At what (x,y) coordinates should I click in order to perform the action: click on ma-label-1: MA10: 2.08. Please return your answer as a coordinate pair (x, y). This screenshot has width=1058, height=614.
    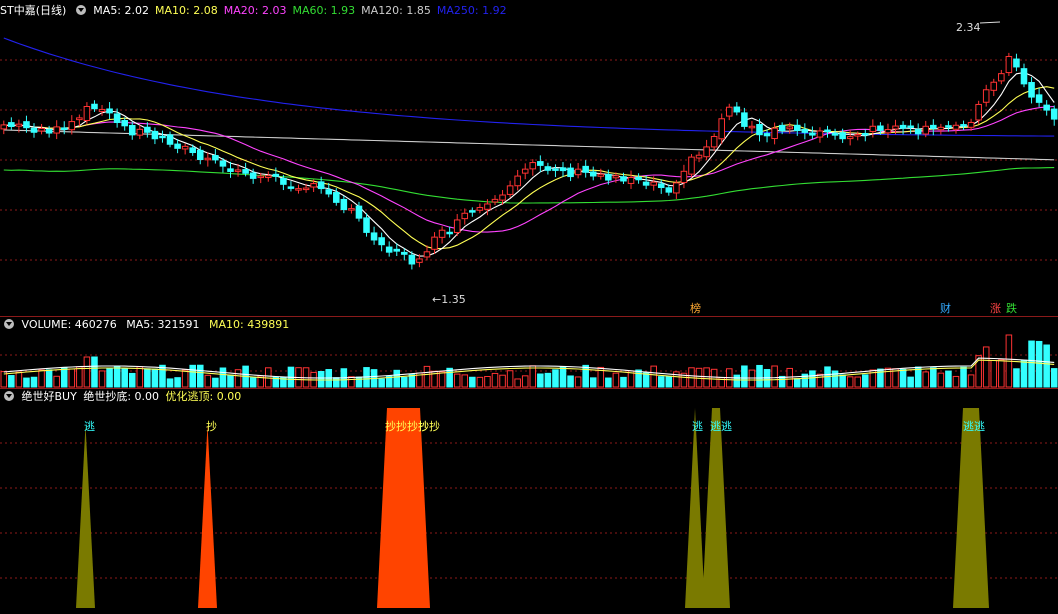
    Looking at the image, I should click on (186, 10).